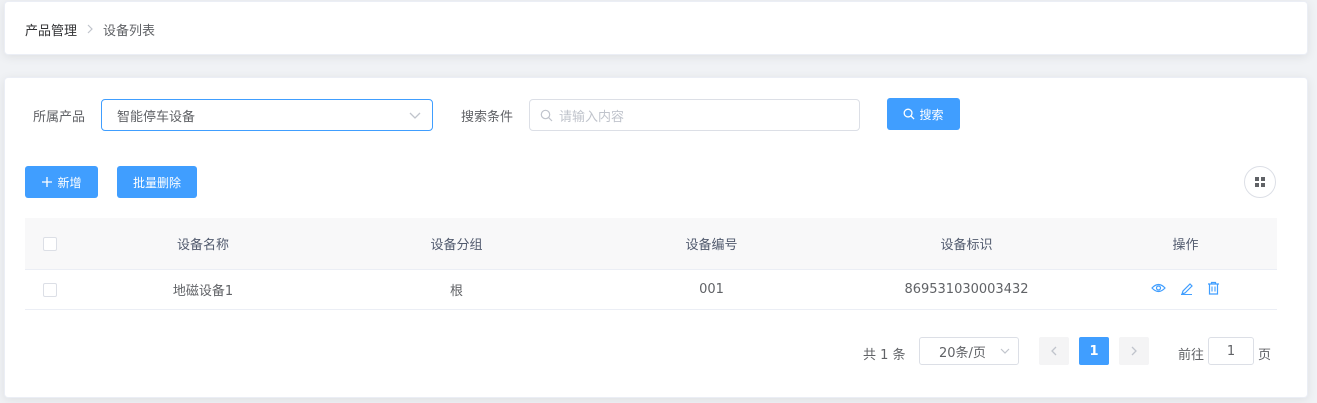  I want to click on row-checkbox, so click(50, 289).